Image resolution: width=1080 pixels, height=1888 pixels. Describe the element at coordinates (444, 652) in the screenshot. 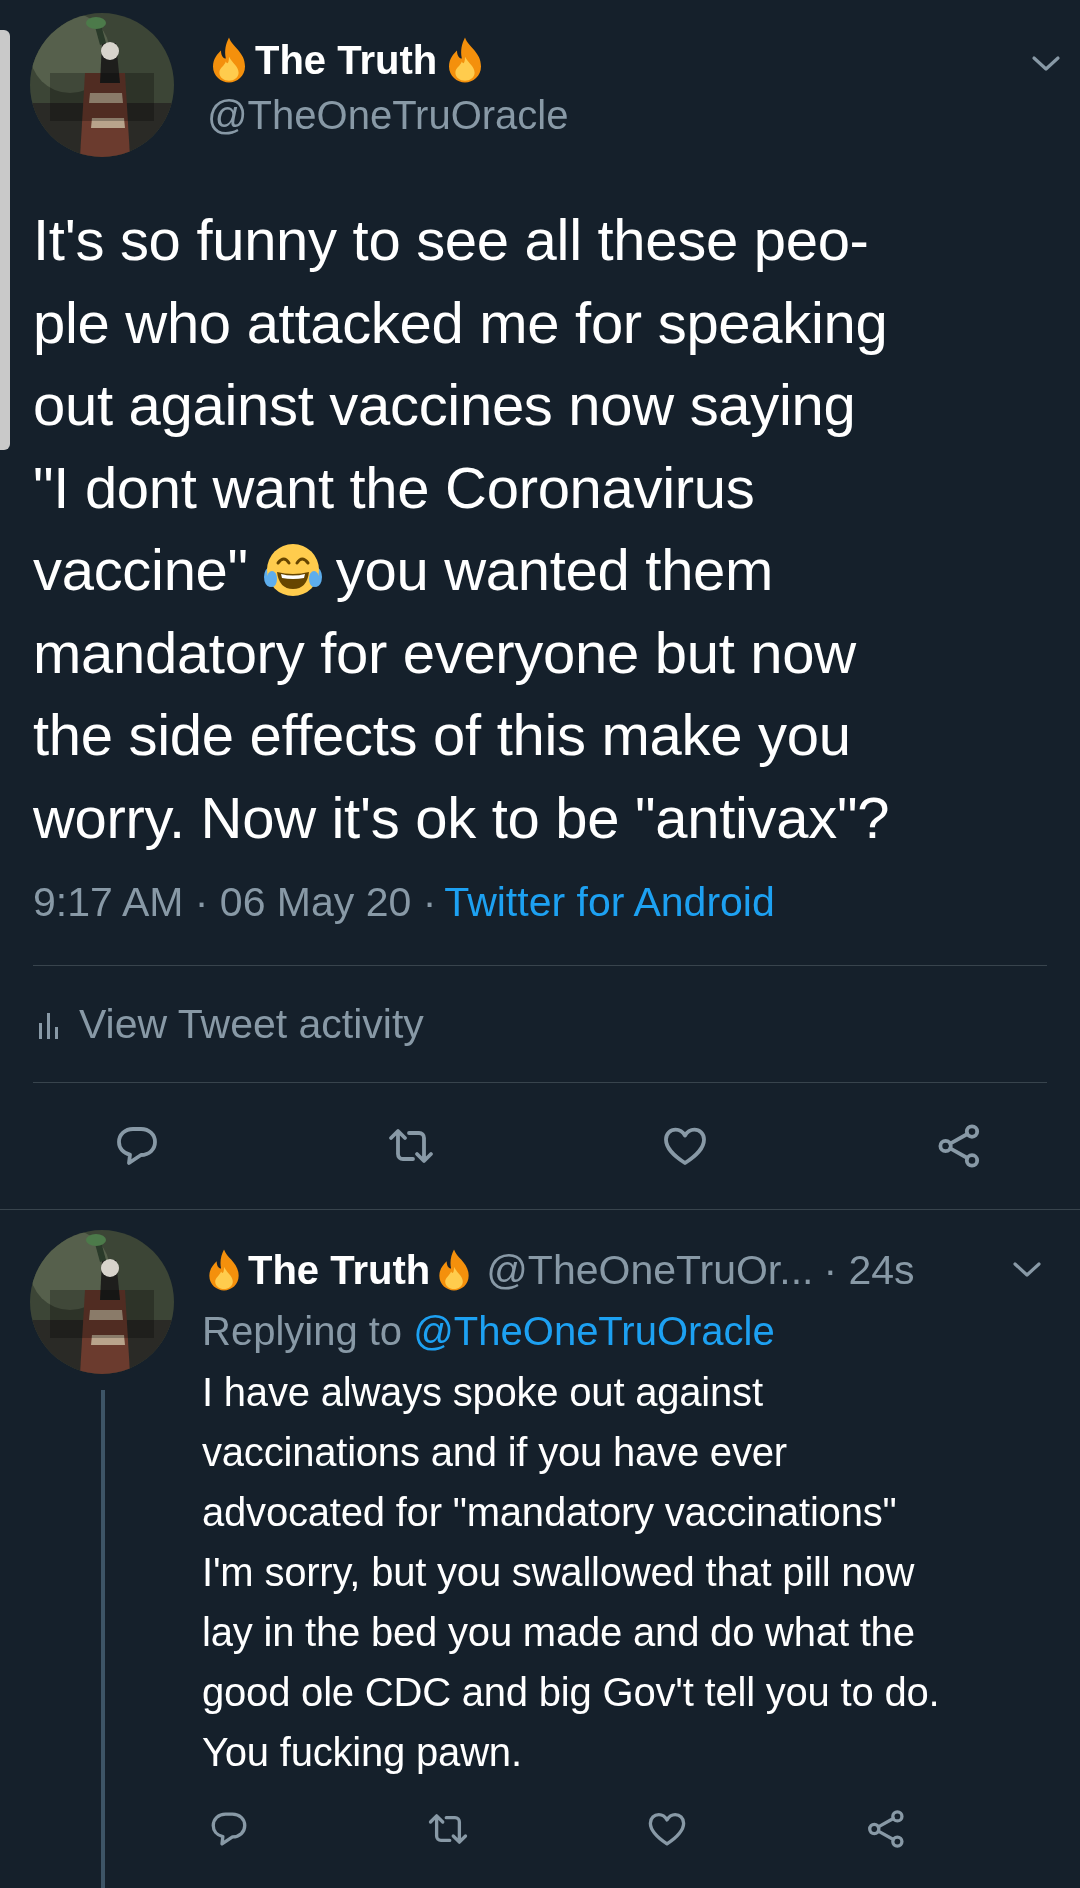

I see `tweet-text: mandatory for everyone but now` at that location.